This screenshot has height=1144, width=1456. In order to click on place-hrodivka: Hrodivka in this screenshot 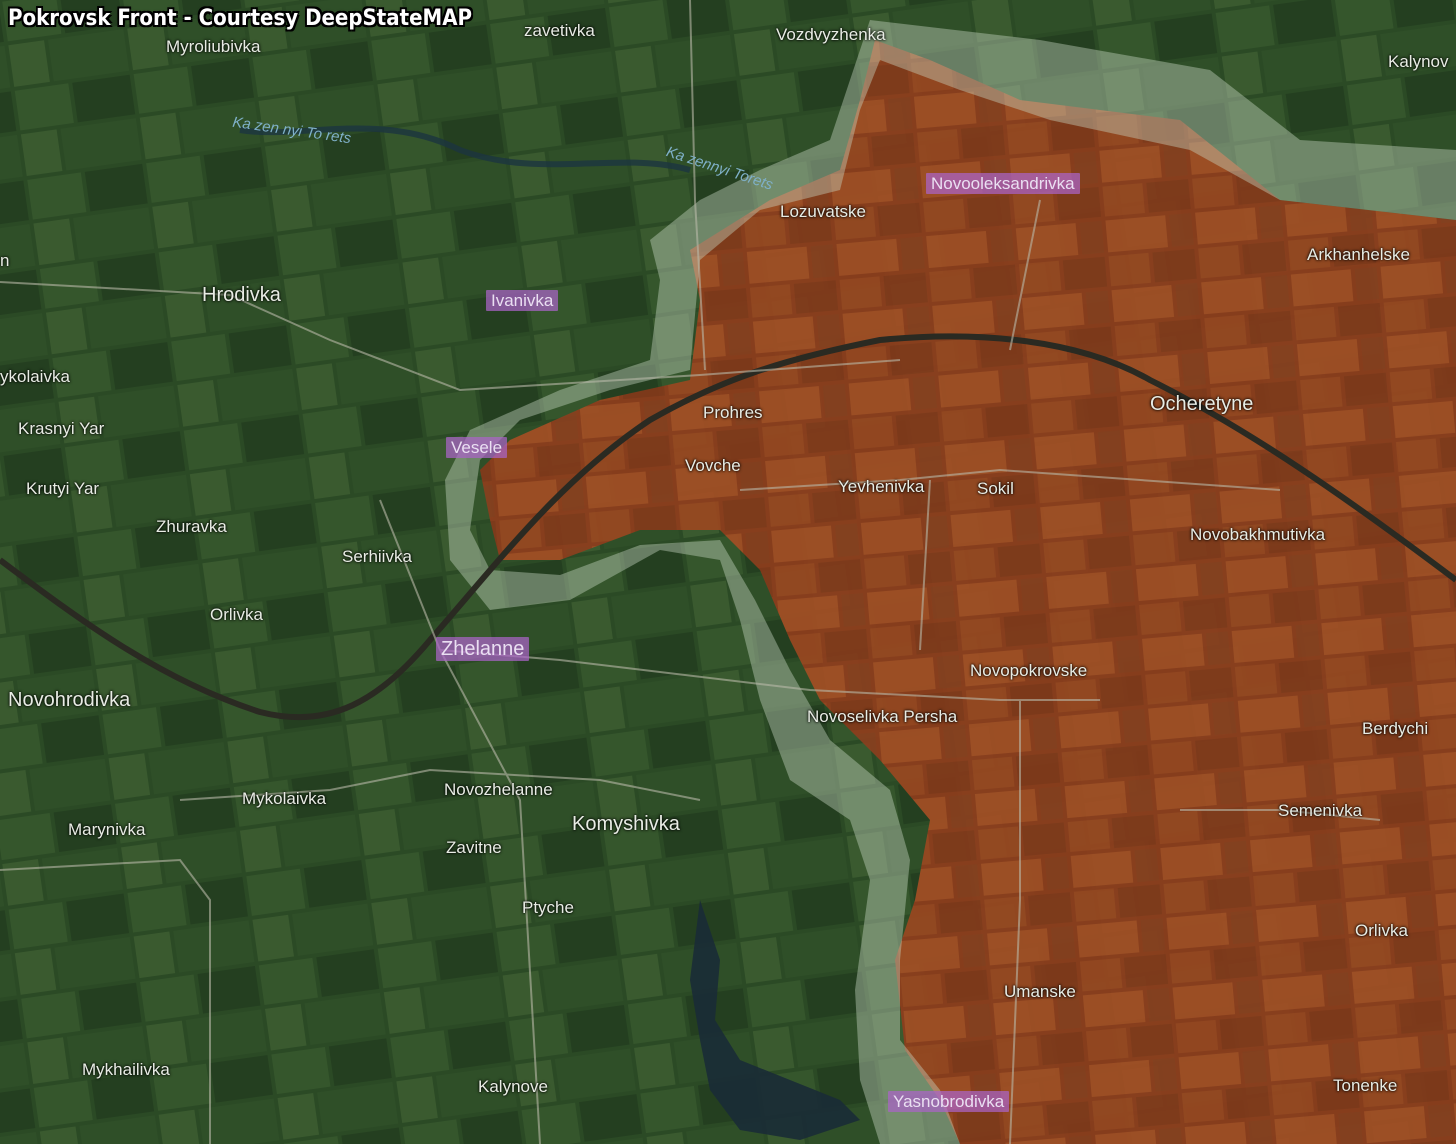, I will do `click(241, 295)`.